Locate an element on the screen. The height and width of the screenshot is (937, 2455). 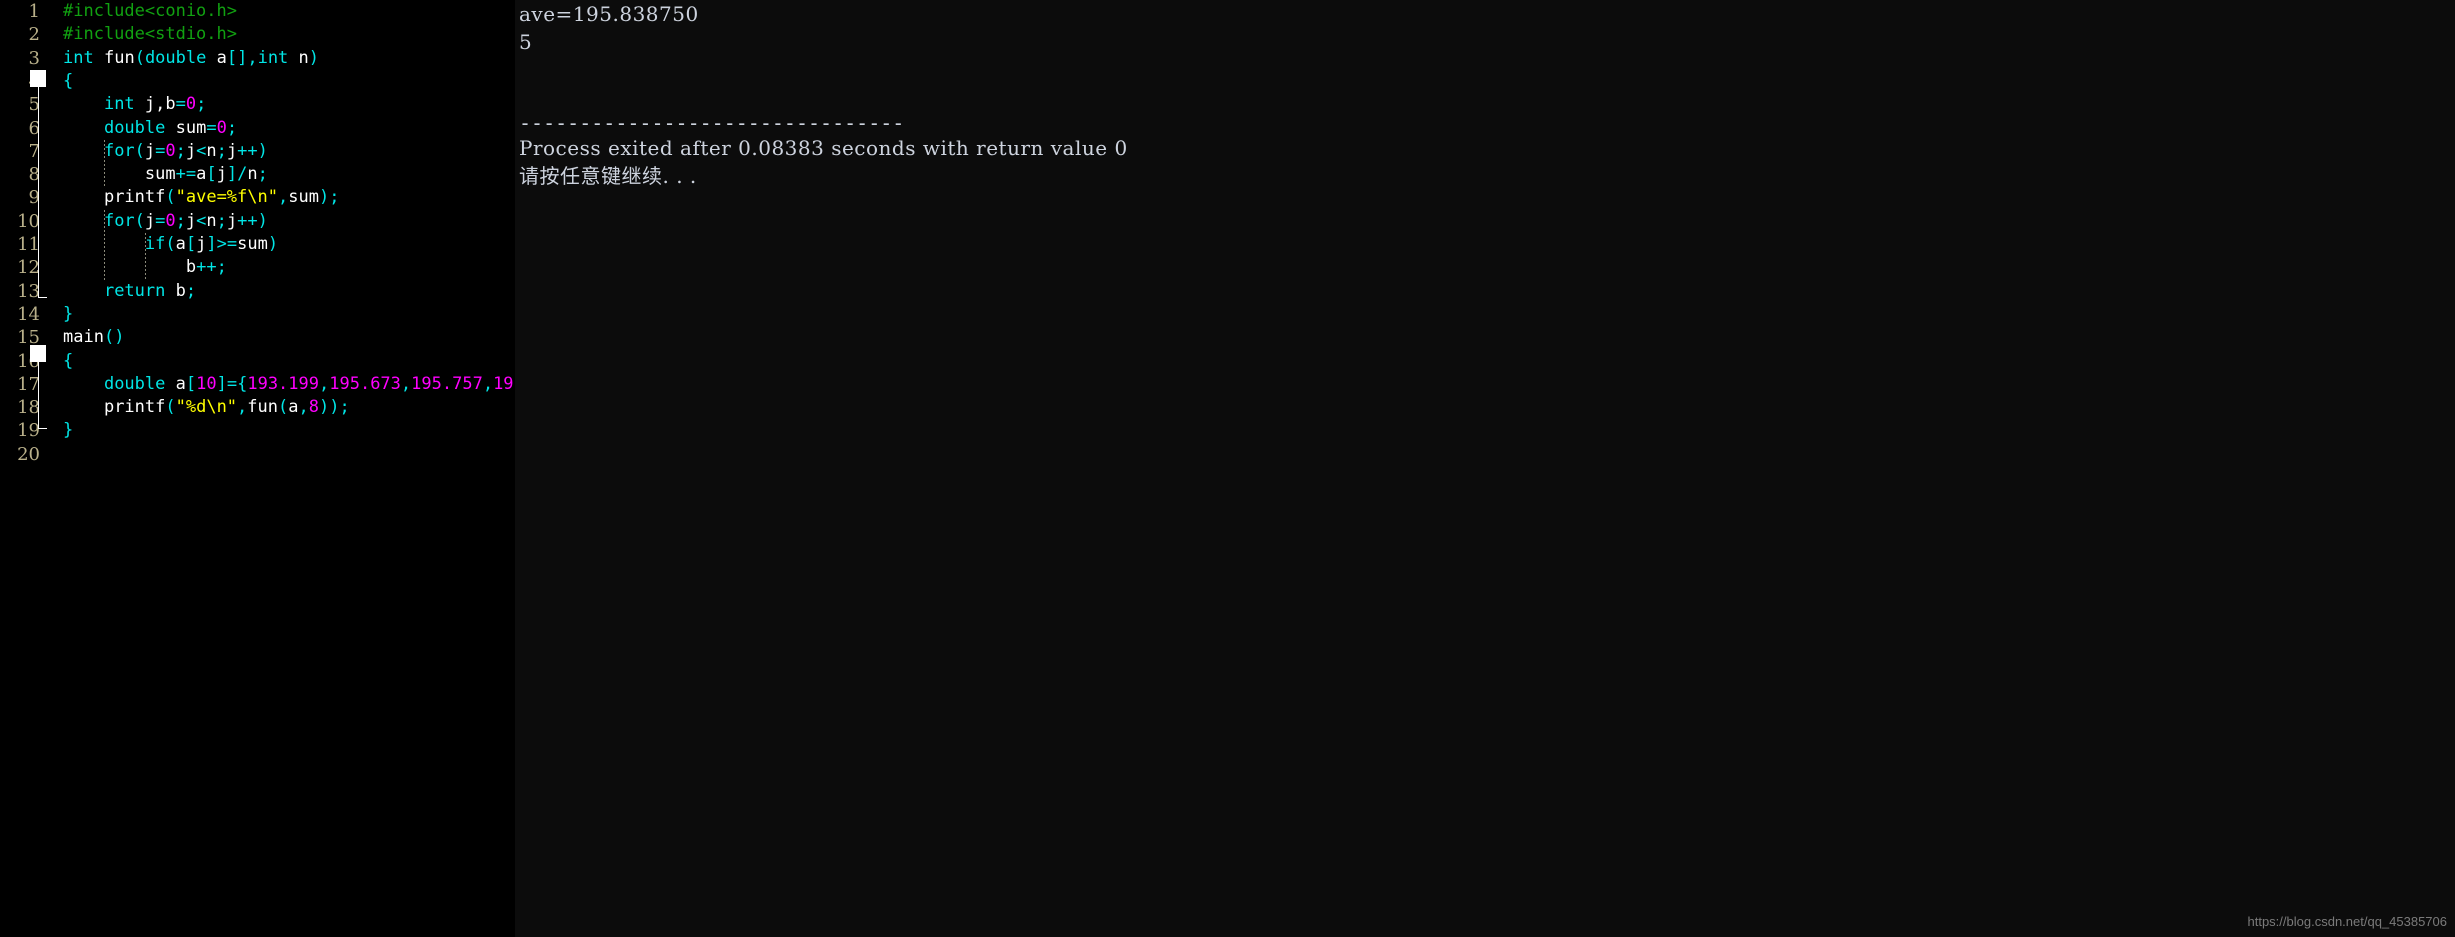
code-line: 1 #include<conio.h> is located at coordinates (257, 11).